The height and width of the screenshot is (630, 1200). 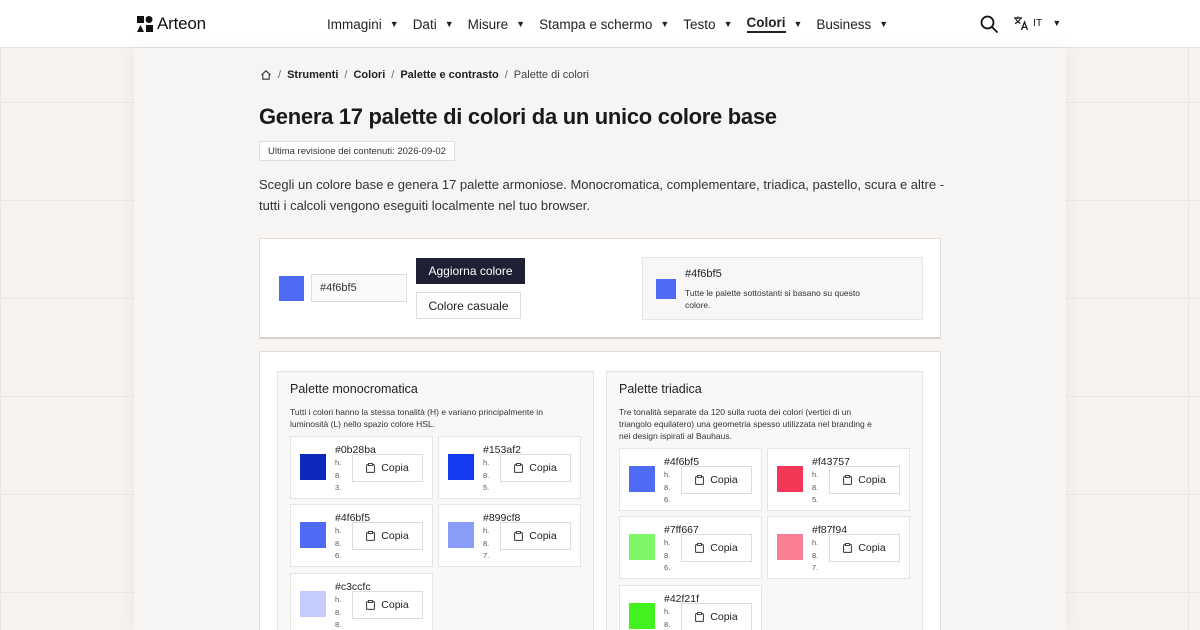 I want to click on breadcrumb-link-palette-e-contrasto: Palette e contrasto, so click(x=449, y=75).